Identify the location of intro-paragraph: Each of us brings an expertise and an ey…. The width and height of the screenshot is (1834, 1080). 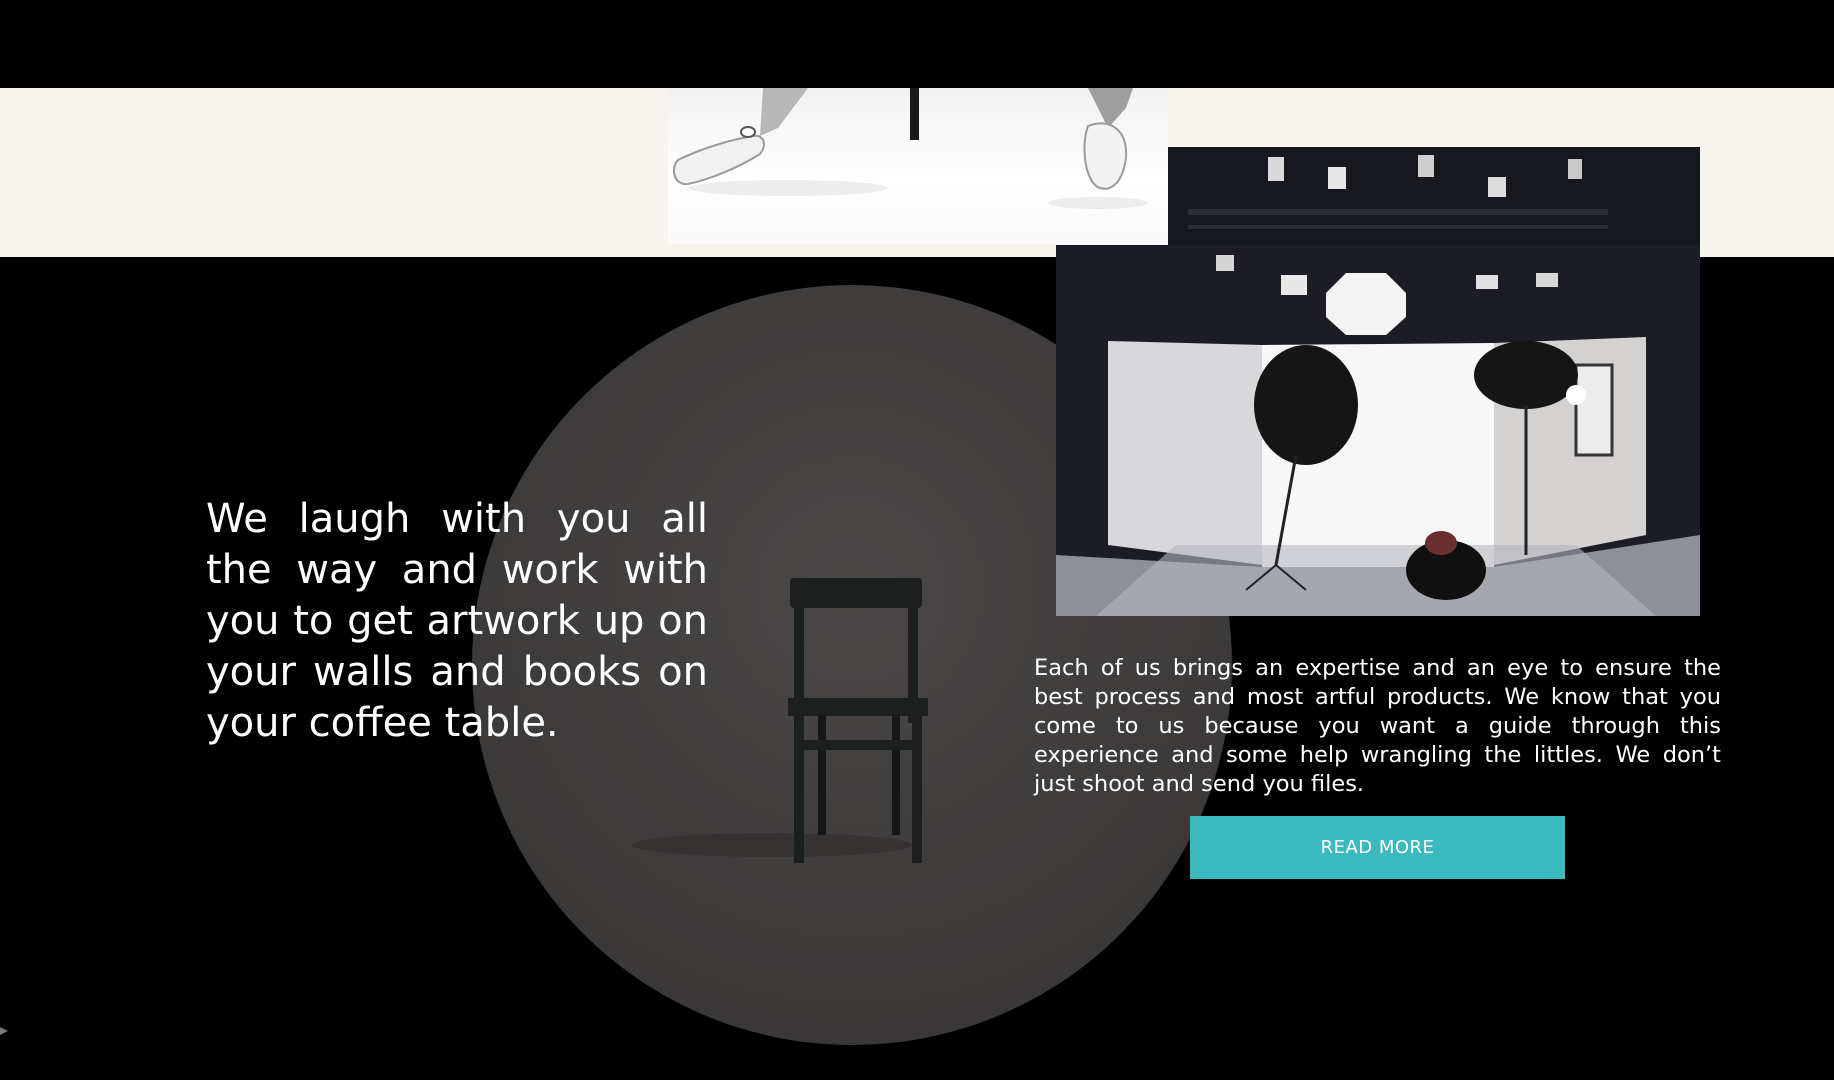
(1377, 726).